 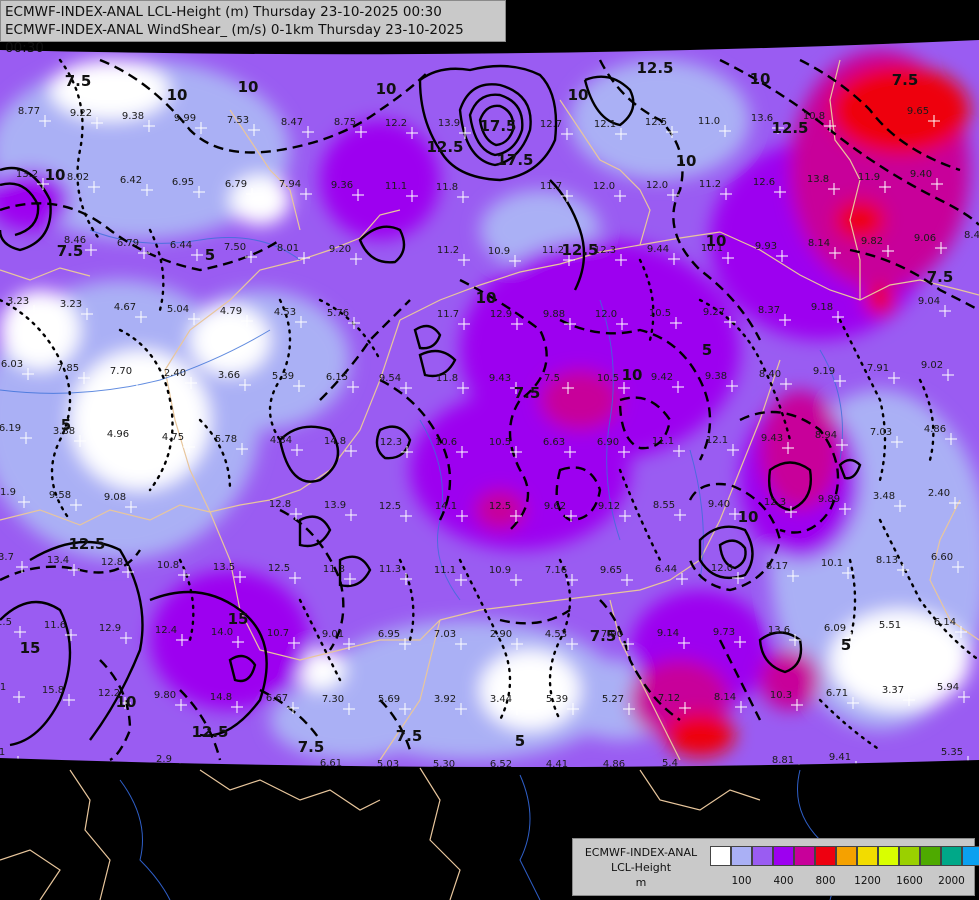 I want to click on grid-value-label: 6.90, so click(x=608, y=442).